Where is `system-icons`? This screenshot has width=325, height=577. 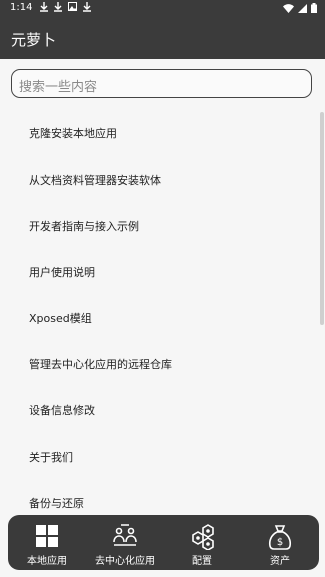 system-icons is located at coordinates (300, 8).